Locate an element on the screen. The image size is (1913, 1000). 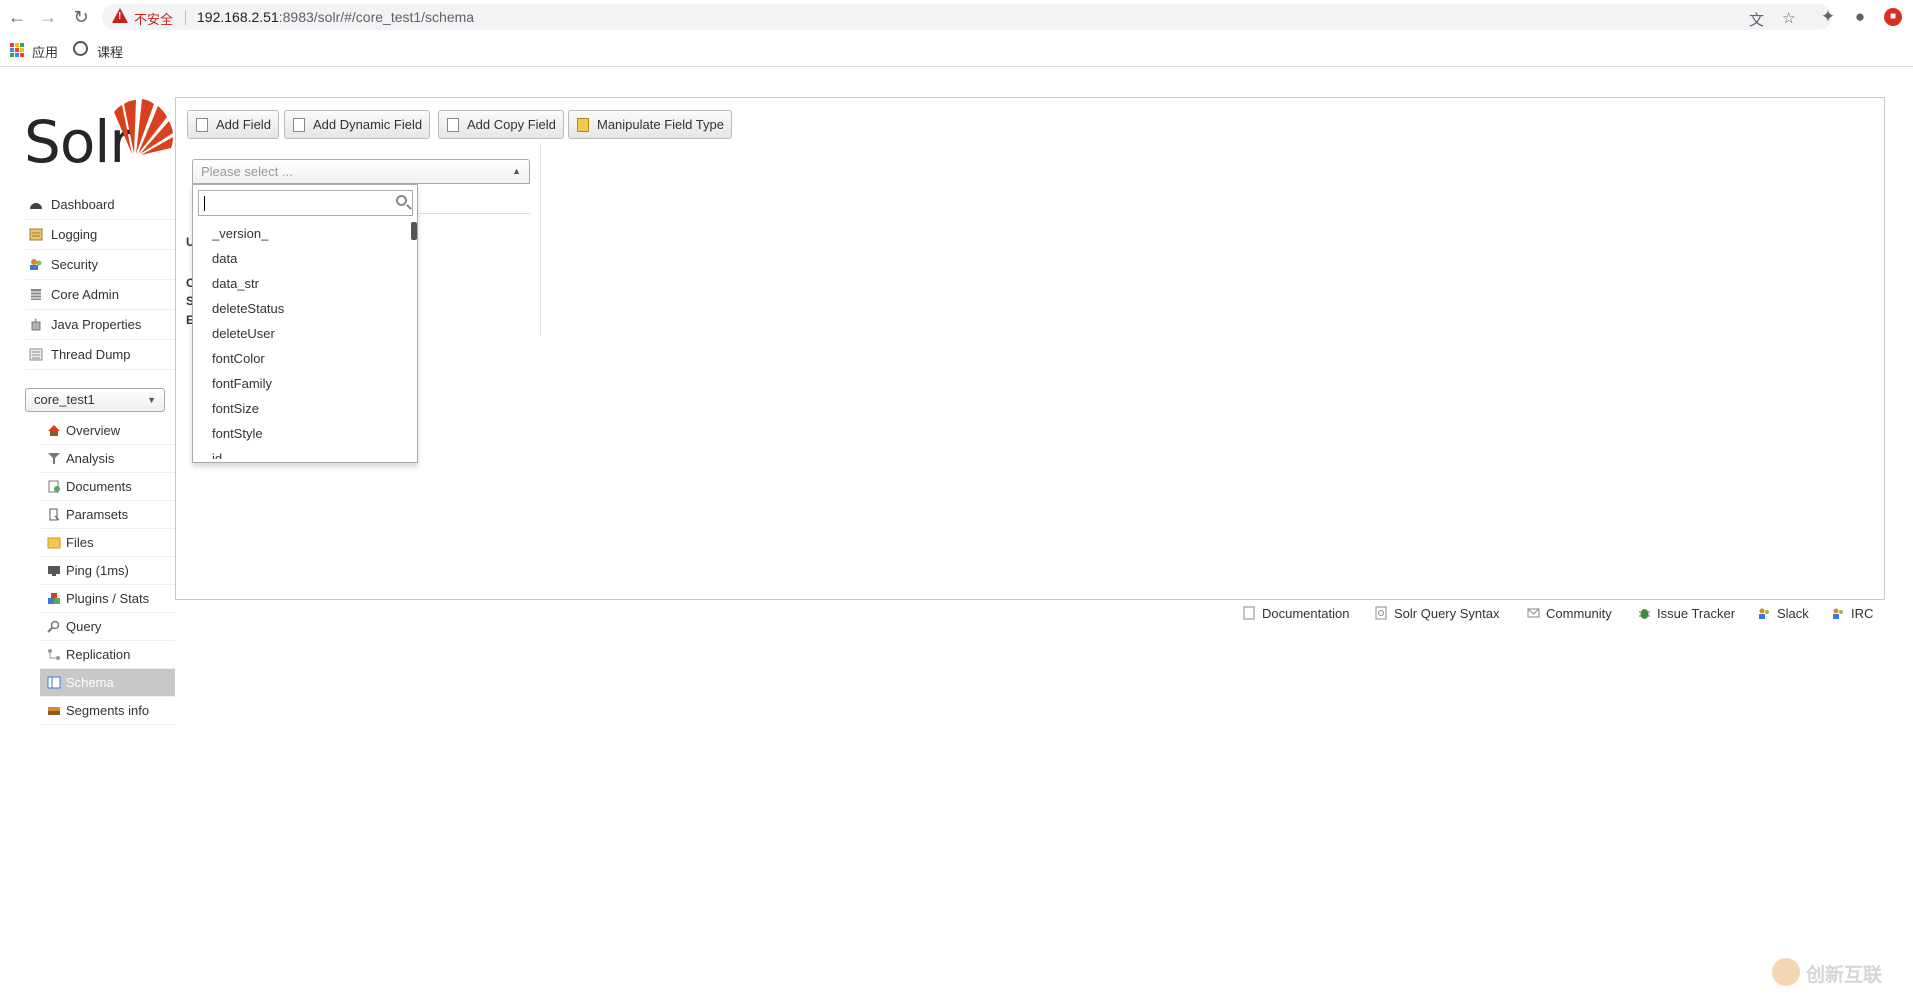
forward-arrow-icon: → is located at coordinates (48, 17).